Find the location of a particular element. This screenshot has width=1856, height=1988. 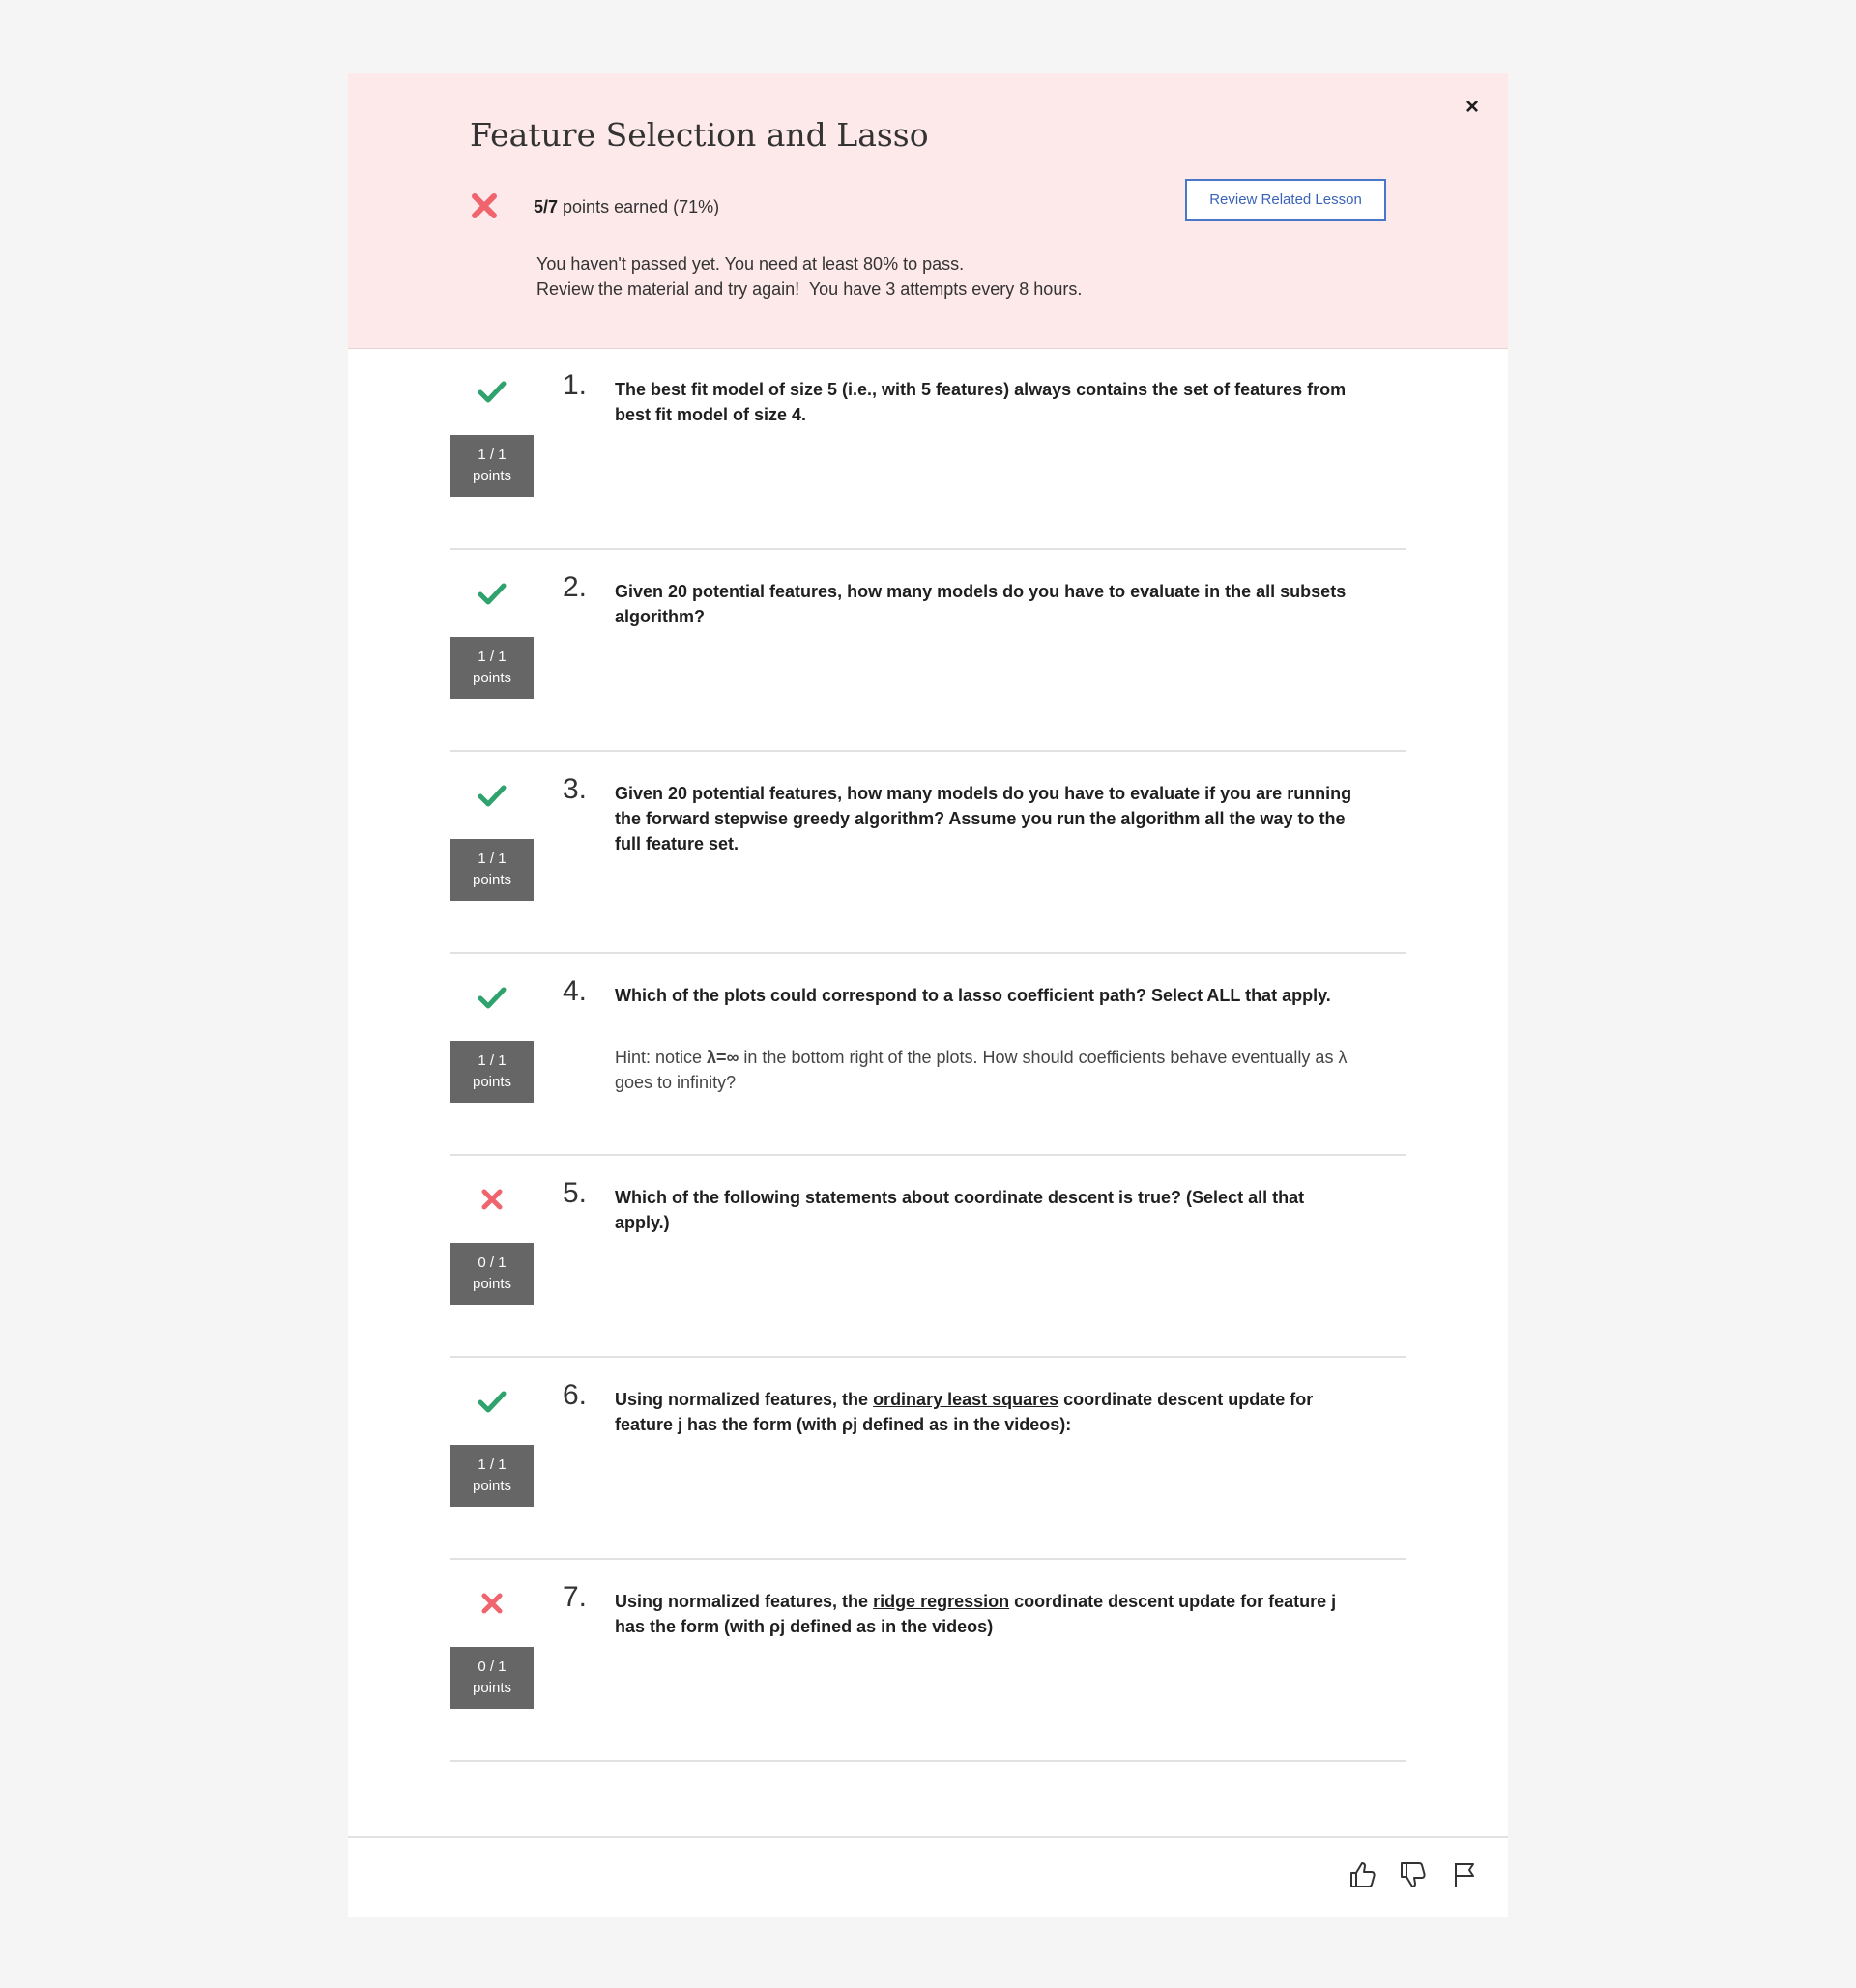

question-number: 2. is located at coordinates (576, 587).